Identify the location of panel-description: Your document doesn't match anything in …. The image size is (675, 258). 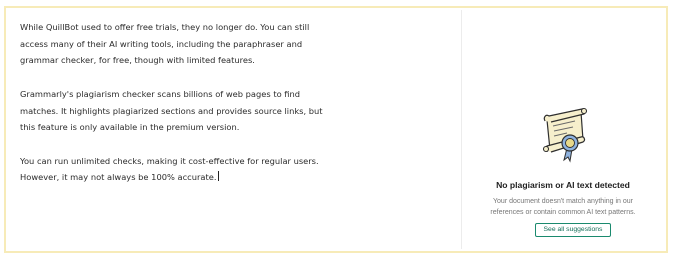
(563, 207).